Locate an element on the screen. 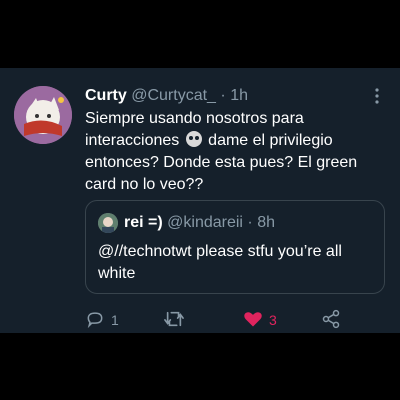 The height and width of the screenshot is (400, 400). reply-button: 1 is located at coordinates (102, 320).